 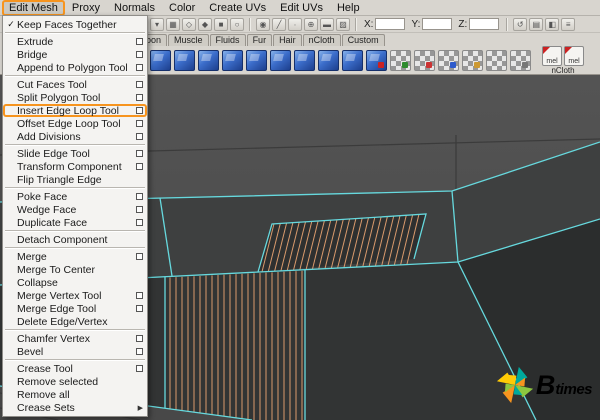 What do you see at coordinates (295, 24) in the screenshot?
I see `snap-point-icon: ∙` at bounding box center [295, 24].